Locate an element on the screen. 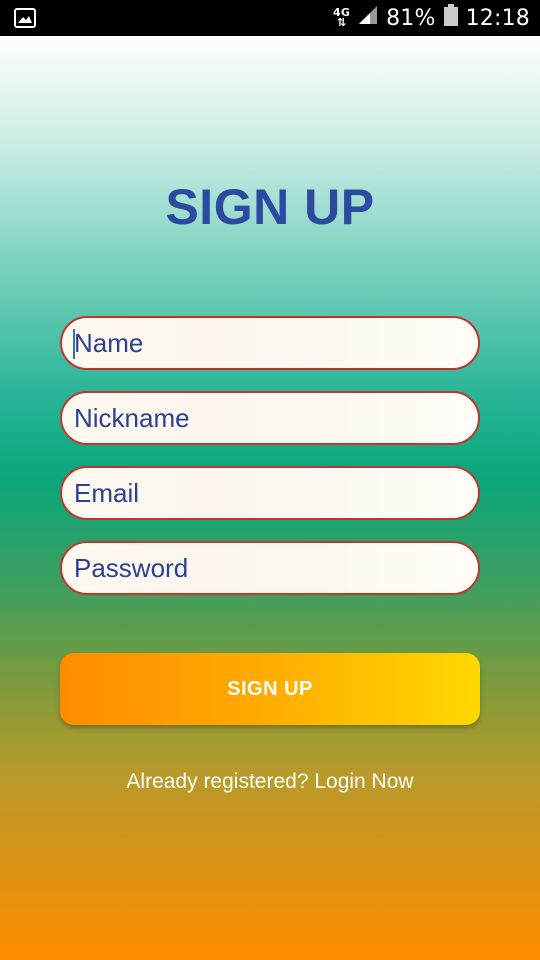 The image size is (540, 960). email-input is located at coordinates (270, 493).